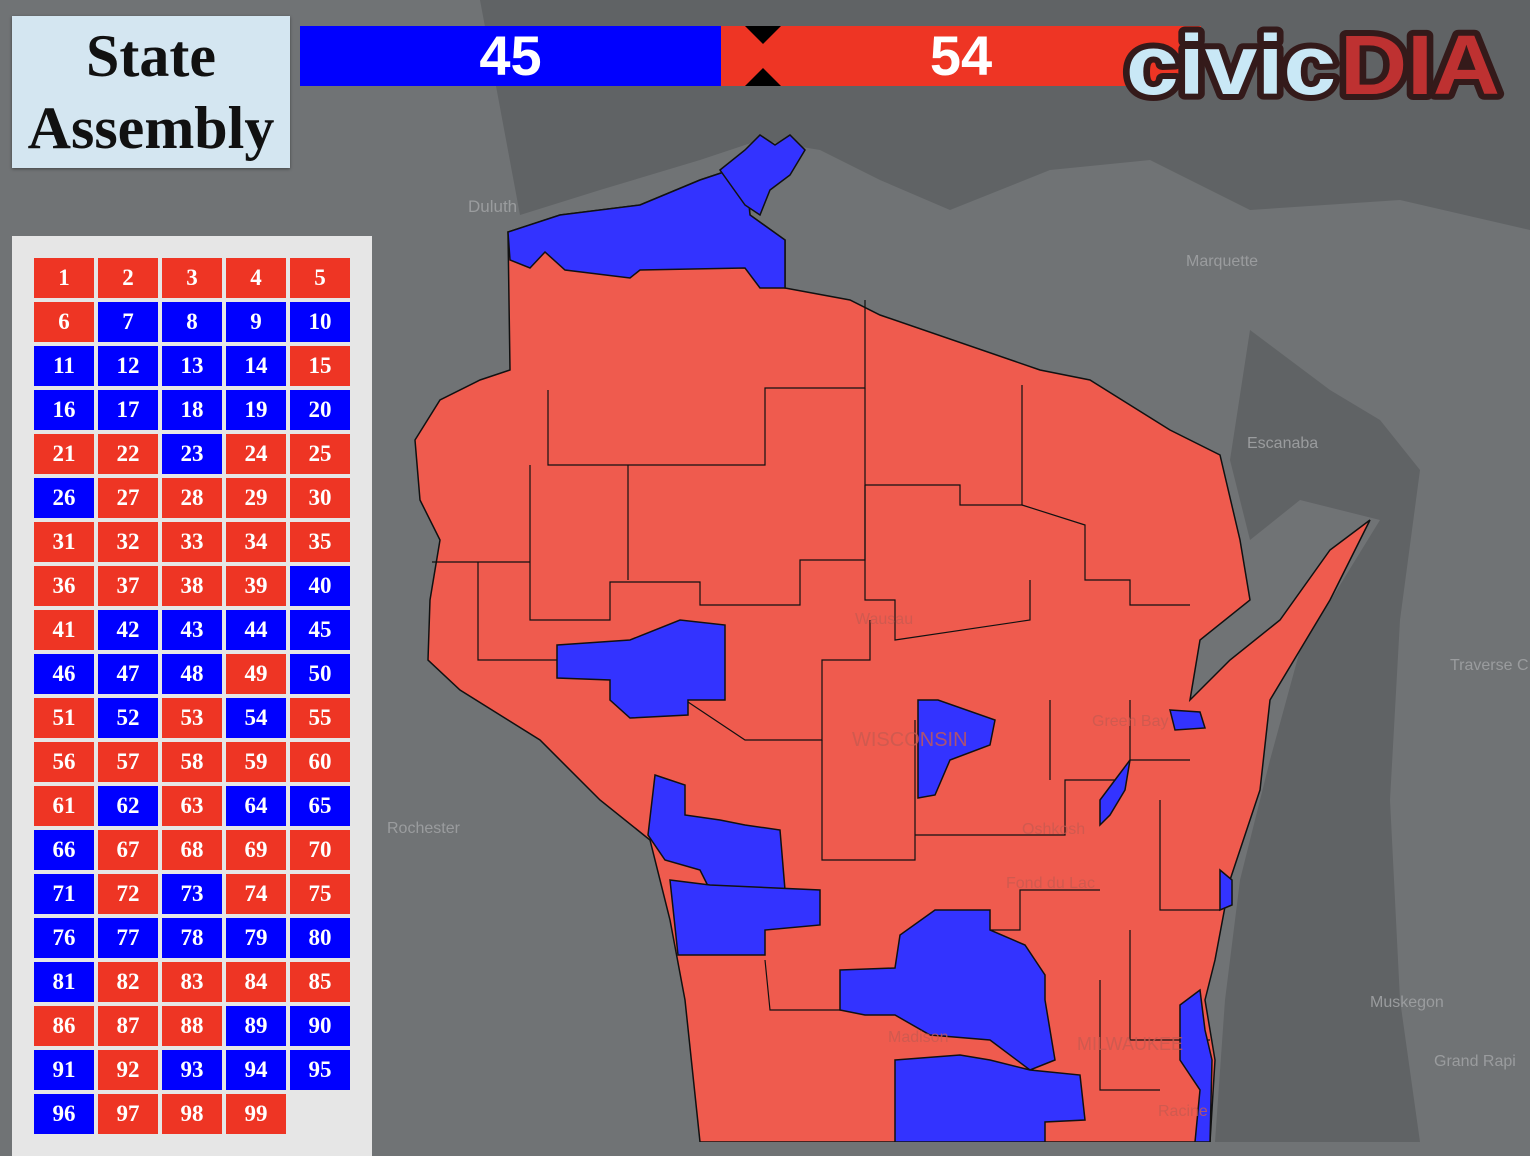  What do you see at coordinates (320, 894) in the screenshot?
I see `district-75-tile: 75` at bounding box center [320, 894].